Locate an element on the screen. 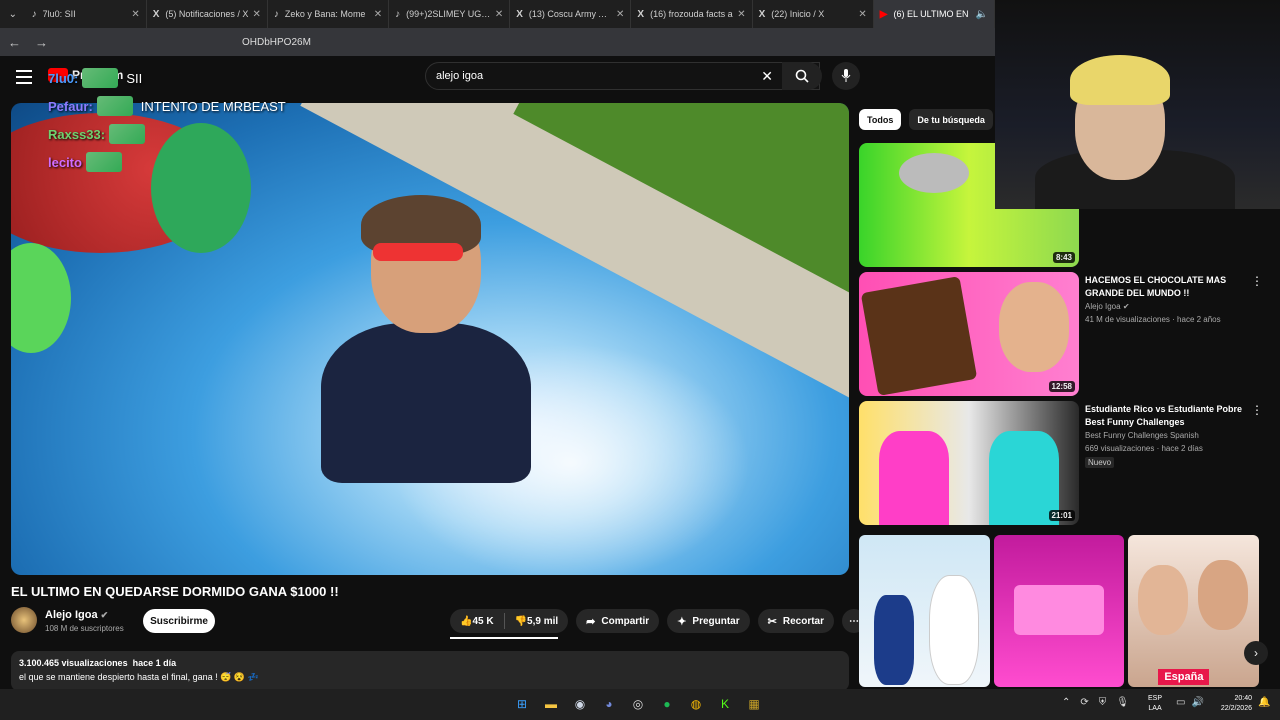  recommendation-channel: Best Funny Challenges Spanish is located at coordinates (1142, 435).